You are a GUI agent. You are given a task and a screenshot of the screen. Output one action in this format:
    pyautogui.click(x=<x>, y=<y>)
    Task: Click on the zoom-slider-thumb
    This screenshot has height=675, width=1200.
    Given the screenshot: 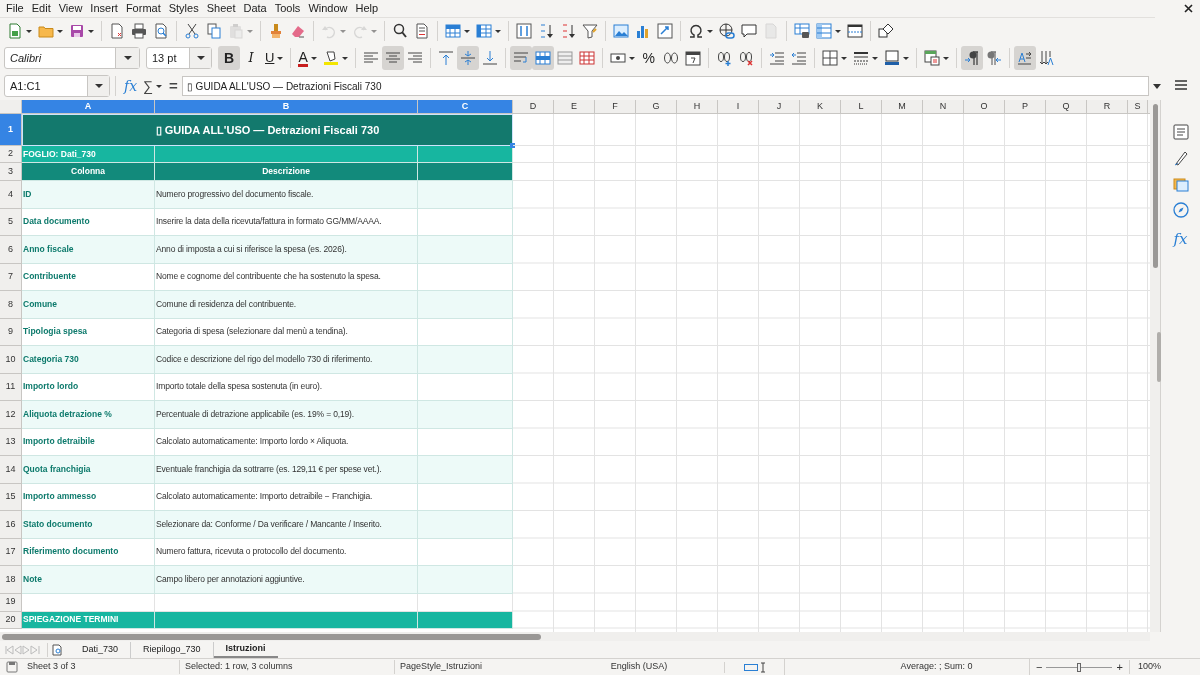 What is the action you would take?
    pyautogui.click(x=1079, y=667)
    